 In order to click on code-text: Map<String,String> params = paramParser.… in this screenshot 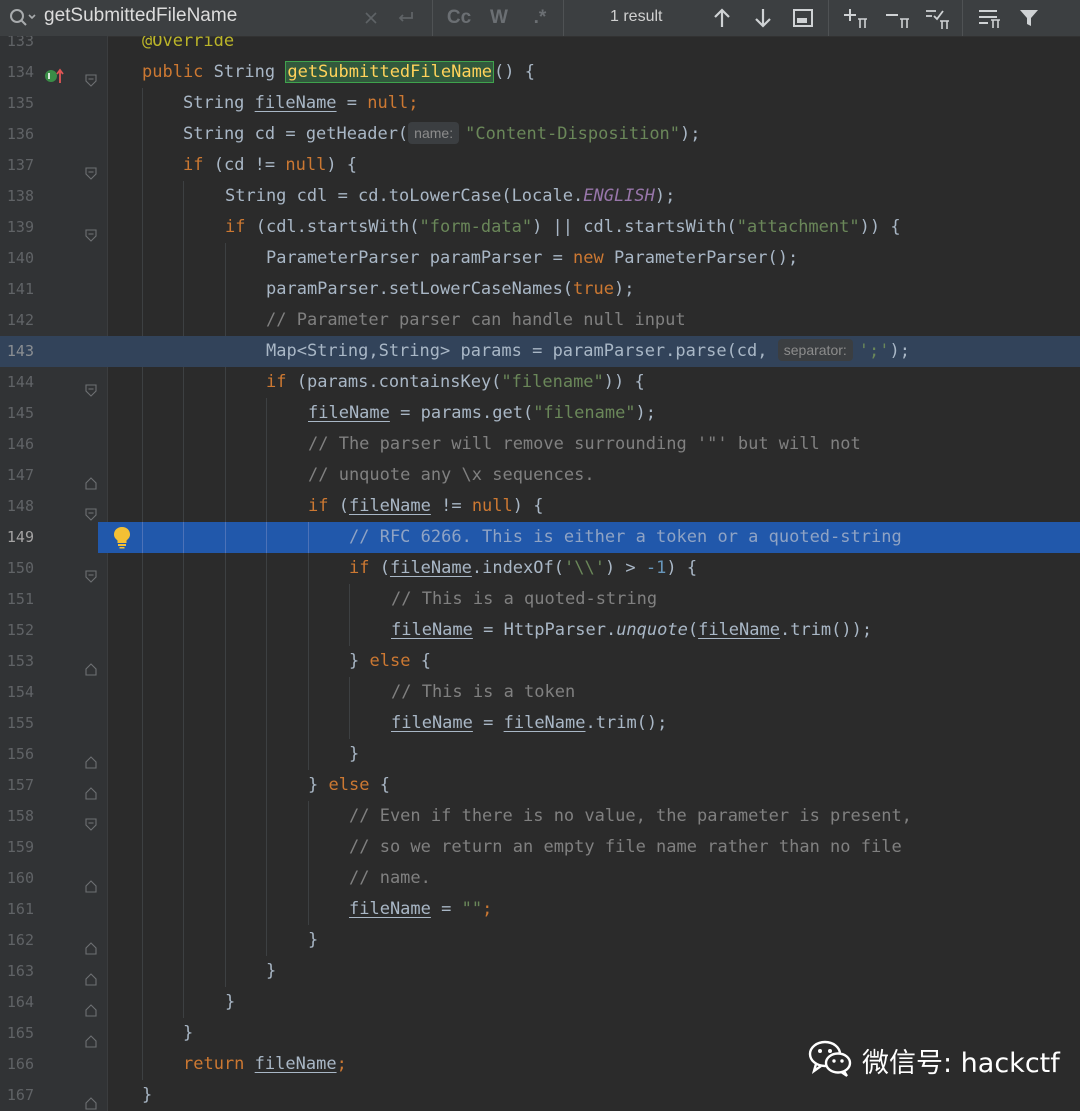, I will do `click(588, 350)`.